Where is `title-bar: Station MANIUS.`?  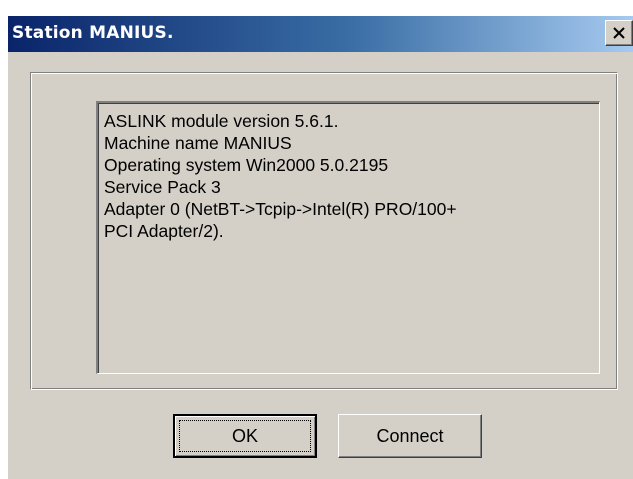
title-bar: Station MANIUS. is located at coordinates (320, 34).